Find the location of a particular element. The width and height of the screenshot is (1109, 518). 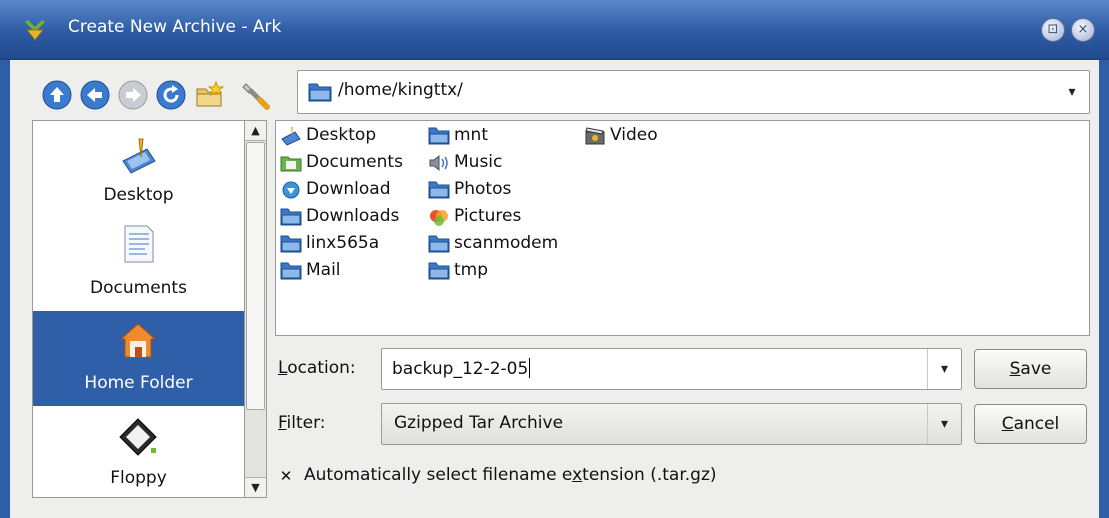

configure-button is located at coordinates (256, 95).